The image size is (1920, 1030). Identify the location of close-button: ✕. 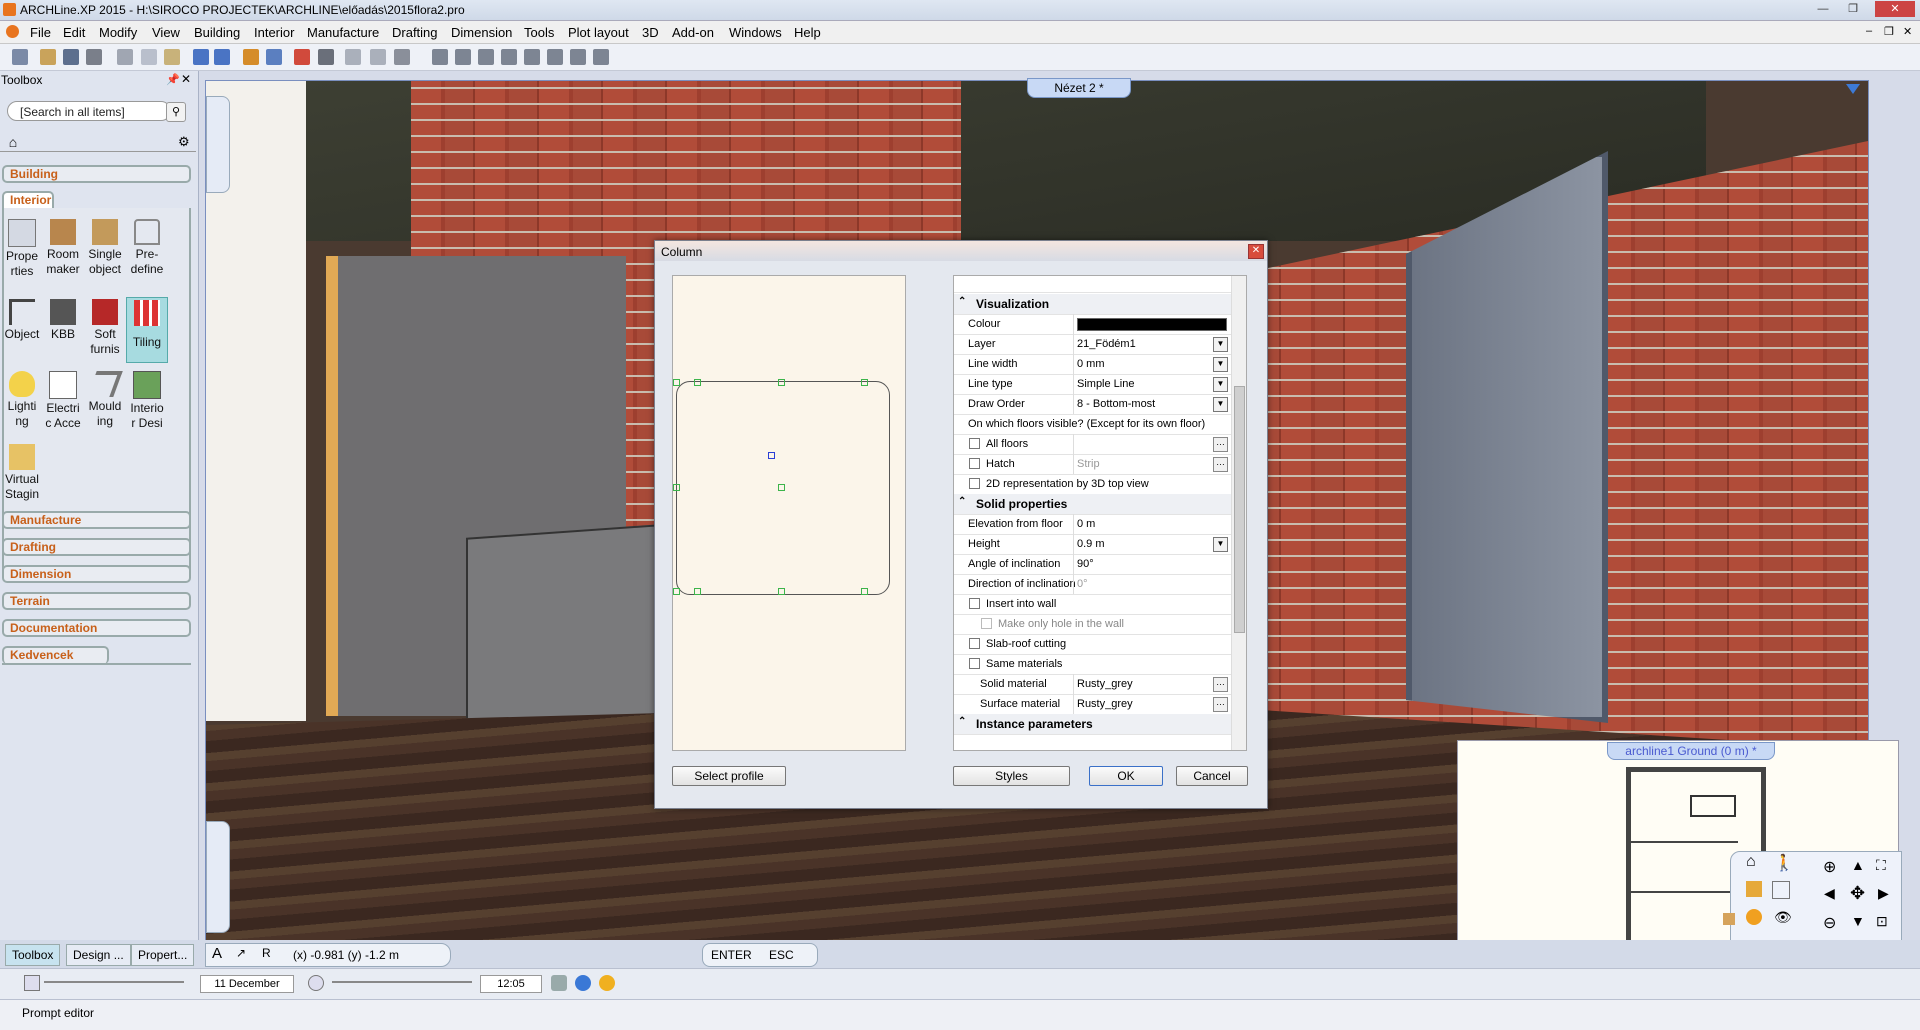
(1895, 9).